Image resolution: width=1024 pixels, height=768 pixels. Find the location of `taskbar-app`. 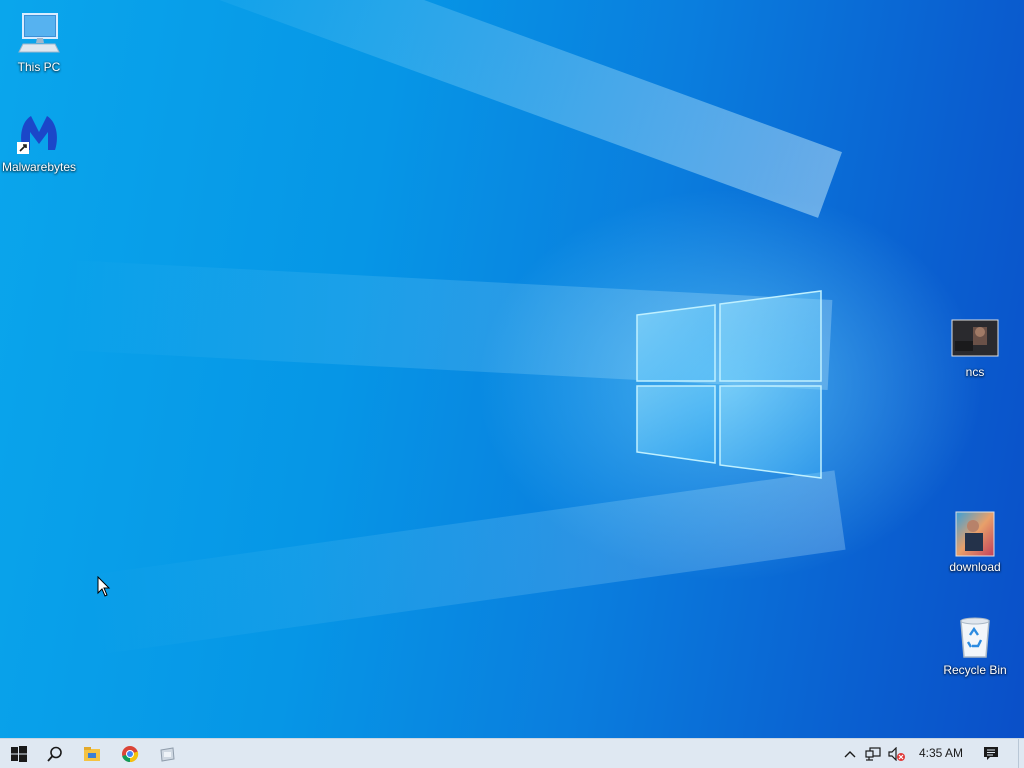

taskbar-app is located at coordinates (167, 753).